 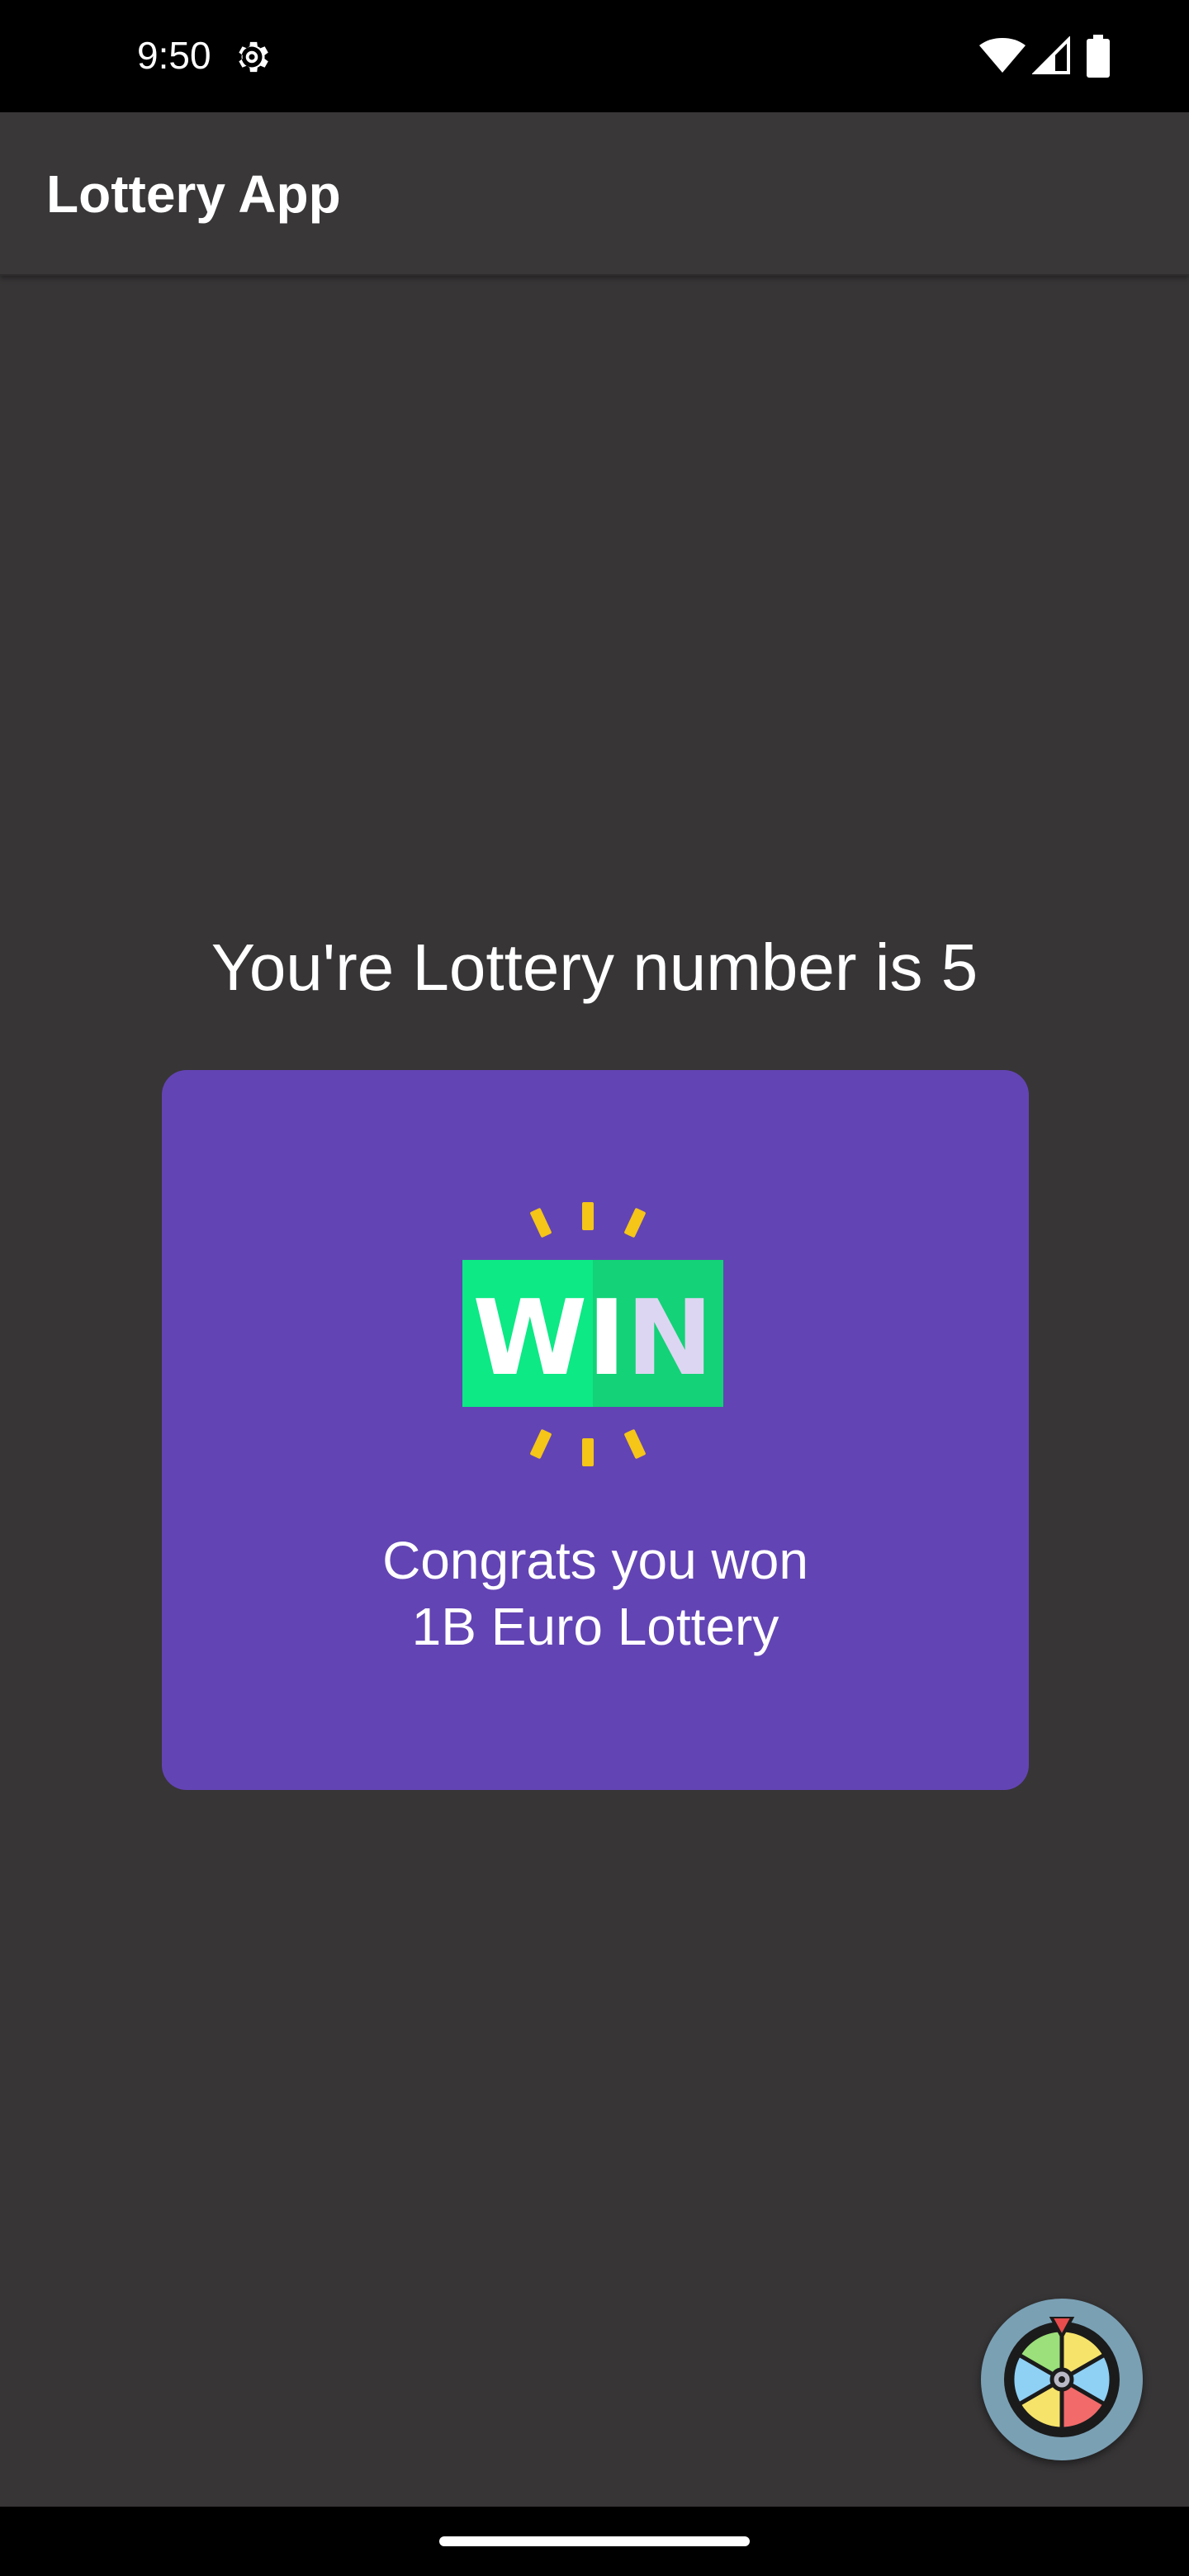 I want to click on navigation-bar, so click(x=594, y=2541).